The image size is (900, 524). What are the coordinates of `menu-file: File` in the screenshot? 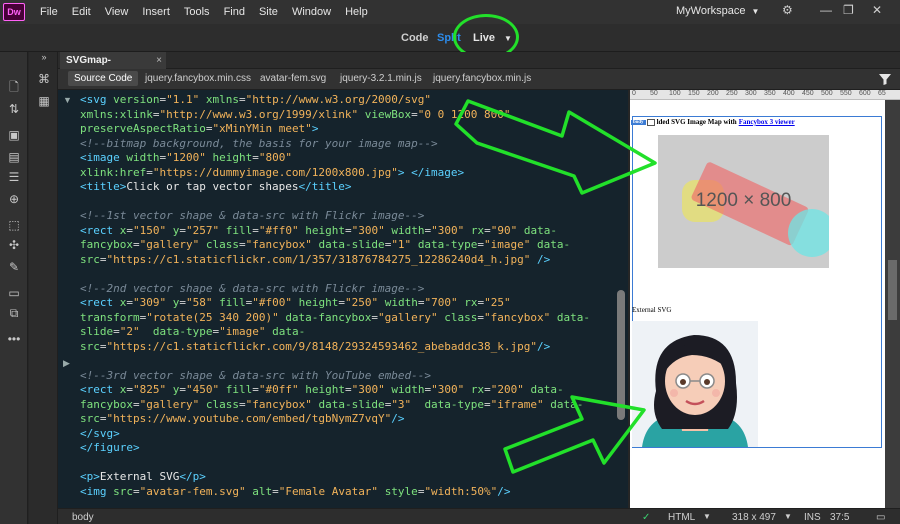 It's located at (49, 12).